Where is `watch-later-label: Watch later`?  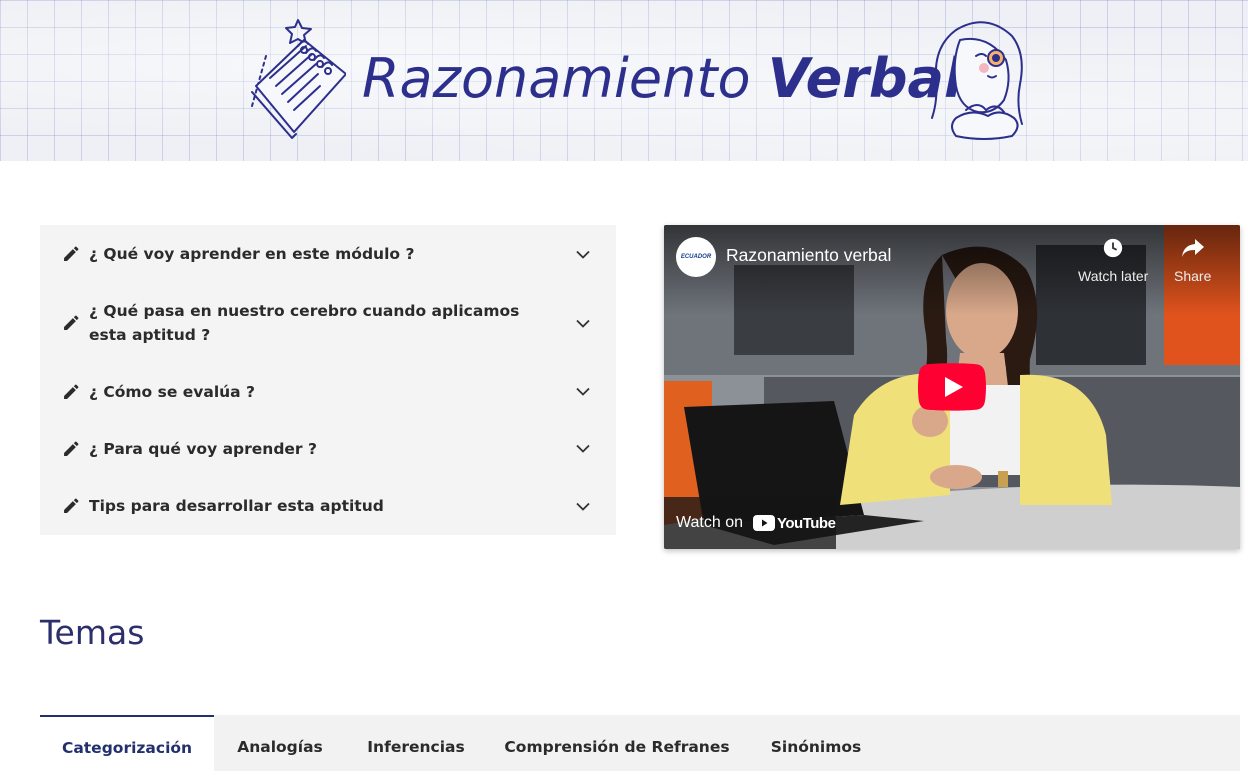
watch-later-label: Watch later is located at coordinates (1113, 276).